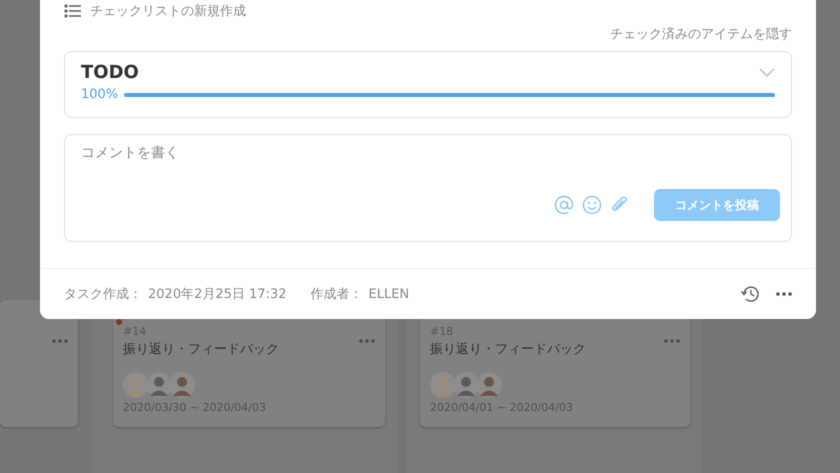 This screenshot has width=840, height=473. What do you see at coordinates (336, 294) in the screenshot?
I see `author-label: 作成者：` at bounding box center [336, 294].